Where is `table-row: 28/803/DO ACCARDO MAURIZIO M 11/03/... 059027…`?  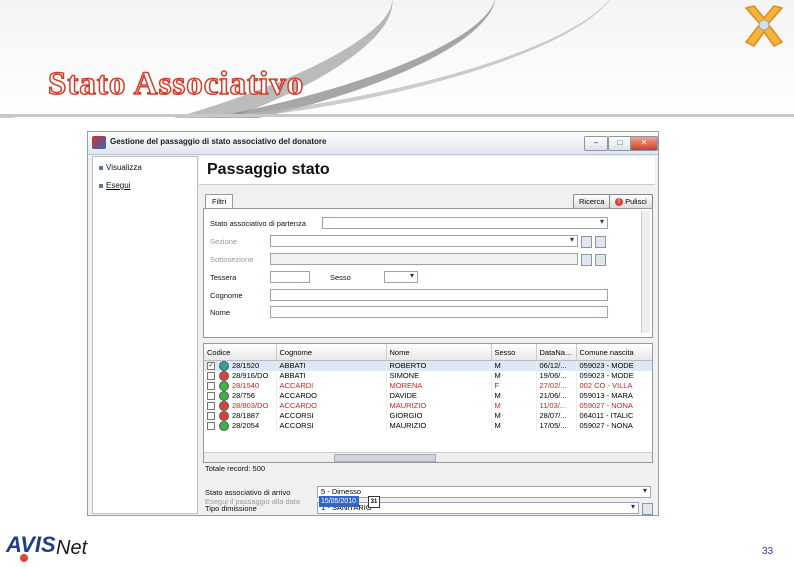 table-row: 28/803/DO ACCARDO MAURIZIO M 11/03/... 059027… is located at coordinates (428, 406).